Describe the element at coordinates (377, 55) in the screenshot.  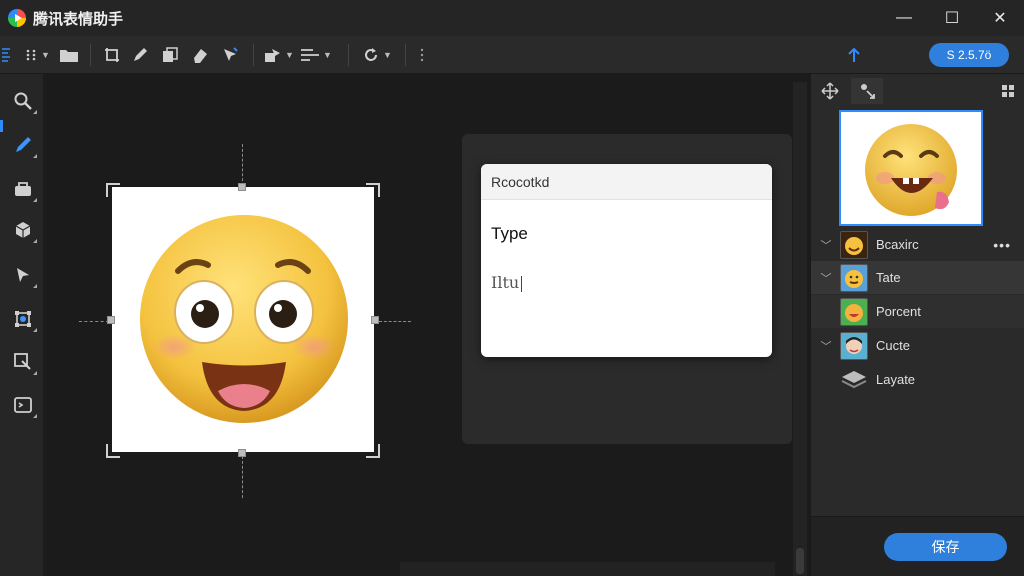
I see `rotate-icon: ▼` at that location.